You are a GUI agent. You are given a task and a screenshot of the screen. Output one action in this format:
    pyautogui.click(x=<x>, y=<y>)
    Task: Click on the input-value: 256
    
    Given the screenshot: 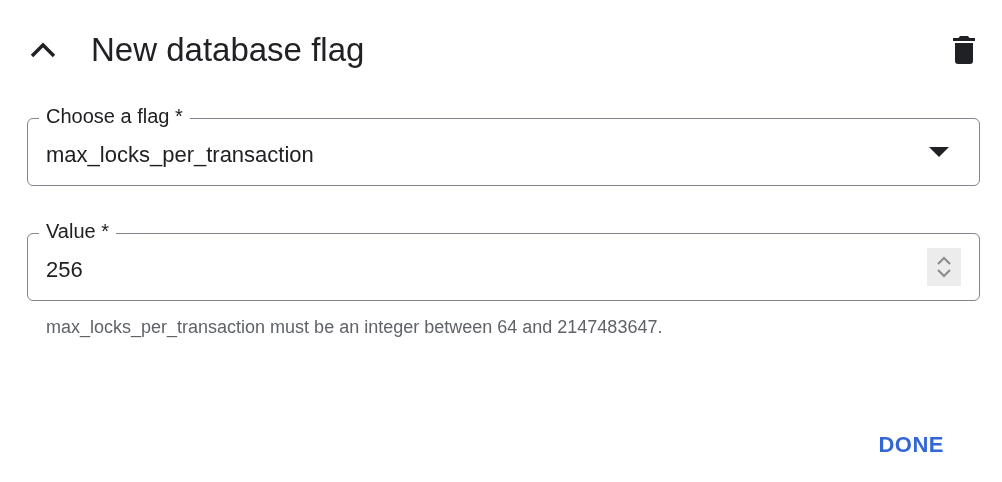 What is the action you would take?
    pyautogui.click(x=65, y=269)
    